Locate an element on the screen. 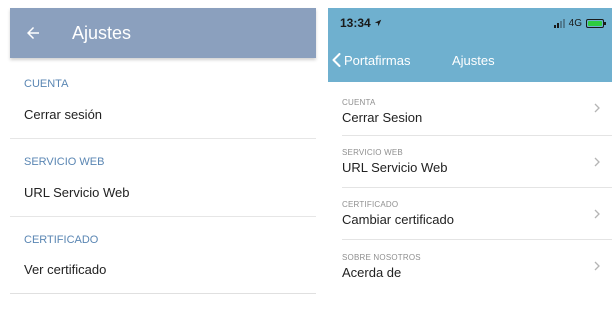 The height and width of the screenshot is (320, 612). settings-cell-web-service-url: SERVICIO WEB URL Servicio Web is located at coordinates (477, 162).